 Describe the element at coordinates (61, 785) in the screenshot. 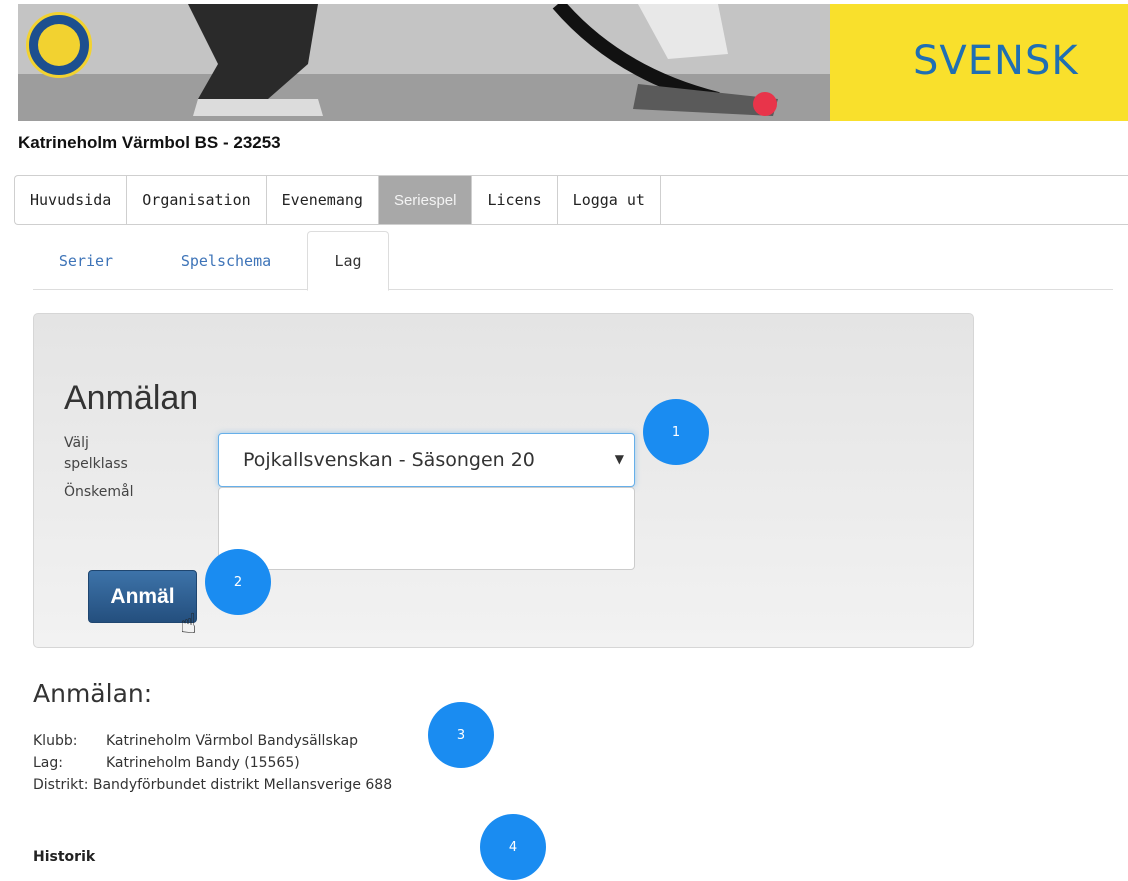

I see `summary-key: Distrikt:` at that location.